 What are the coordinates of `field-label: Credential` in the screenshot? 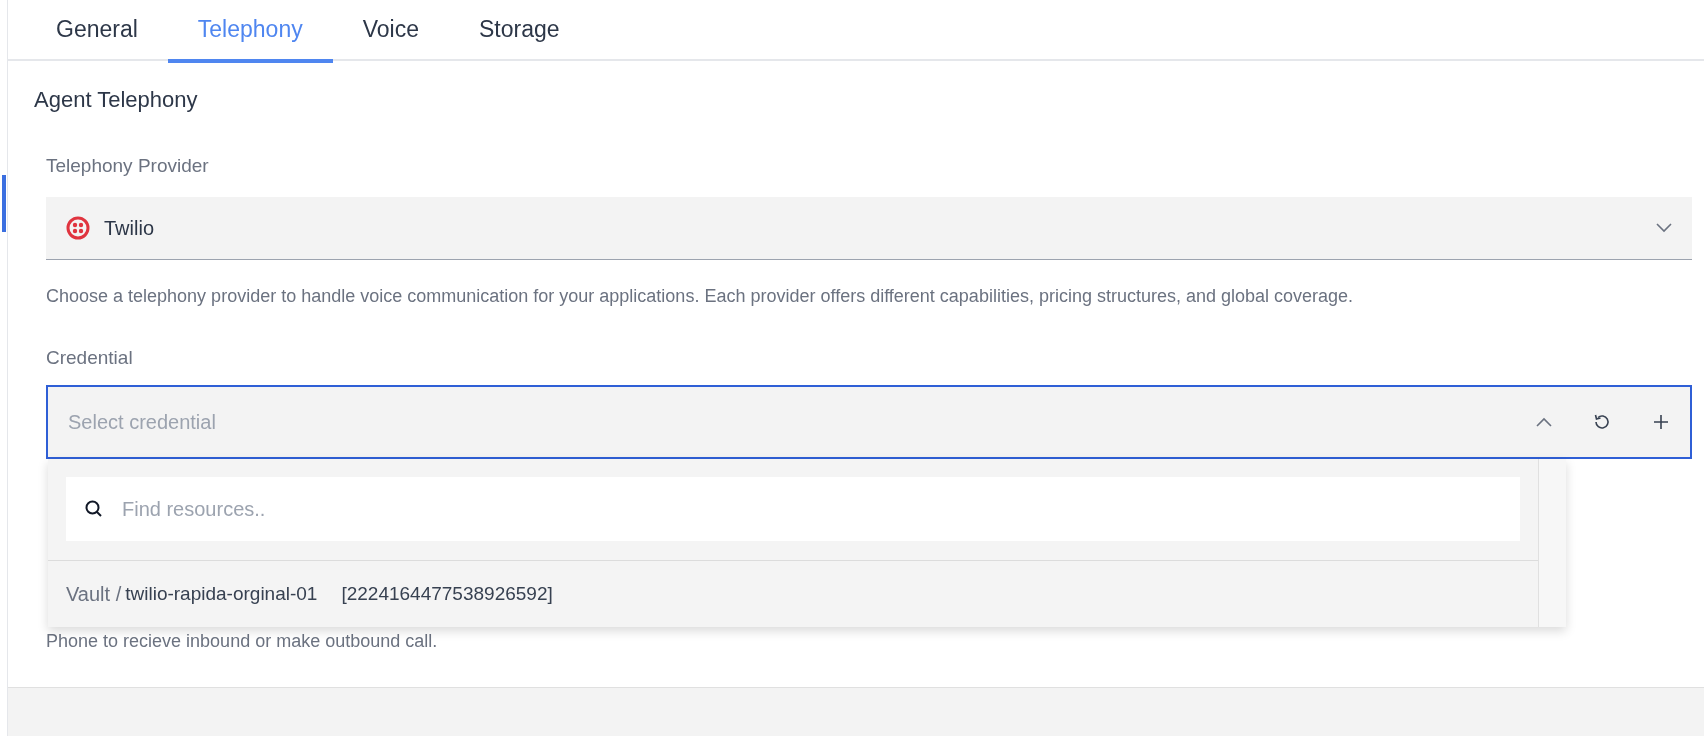 It's located at (90, 358).